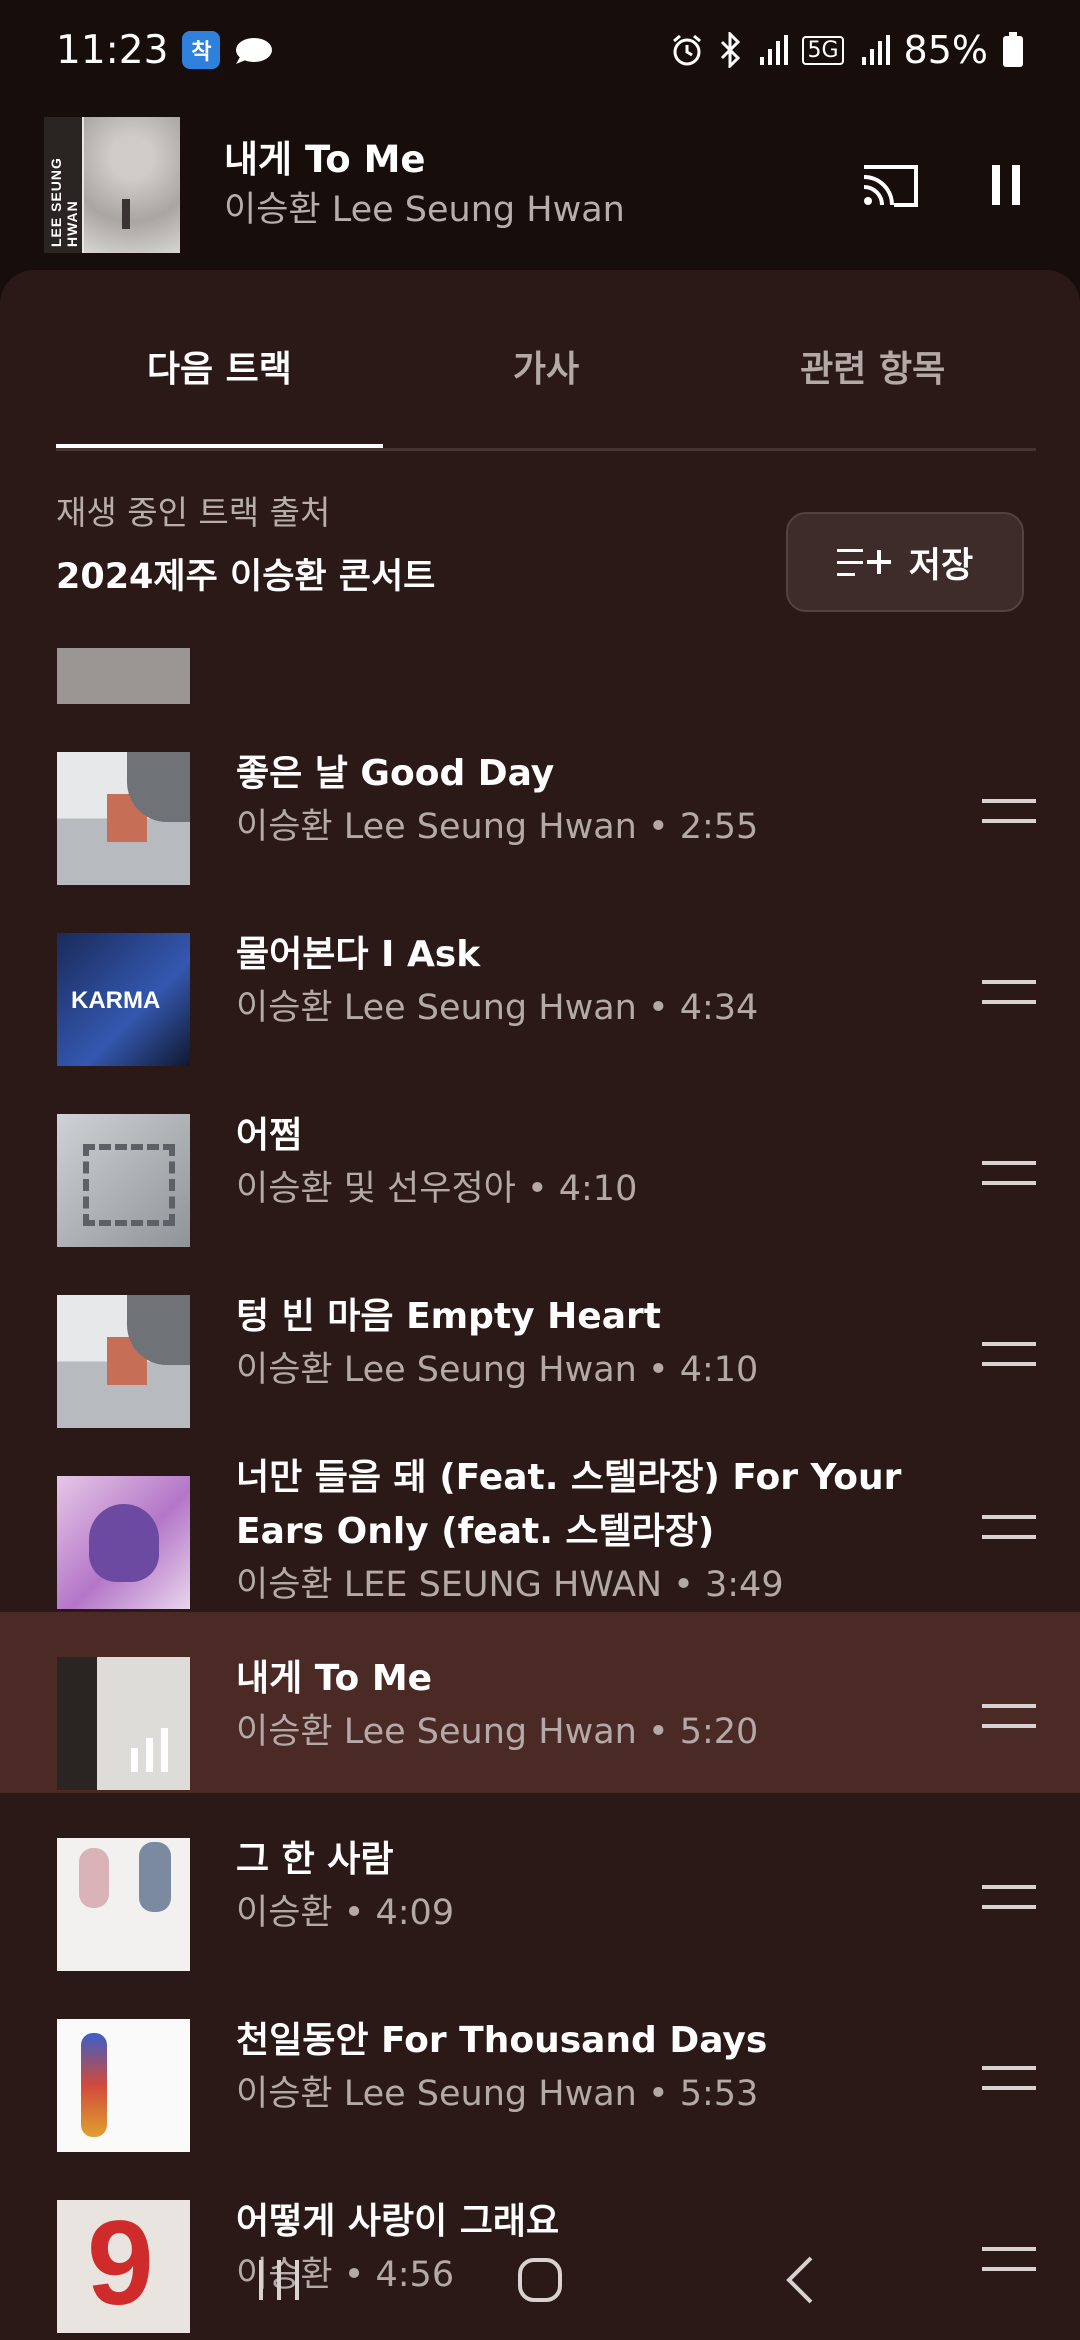  I want to click on status-bar: 11:23 착 5G 85%, so click(540, 50).